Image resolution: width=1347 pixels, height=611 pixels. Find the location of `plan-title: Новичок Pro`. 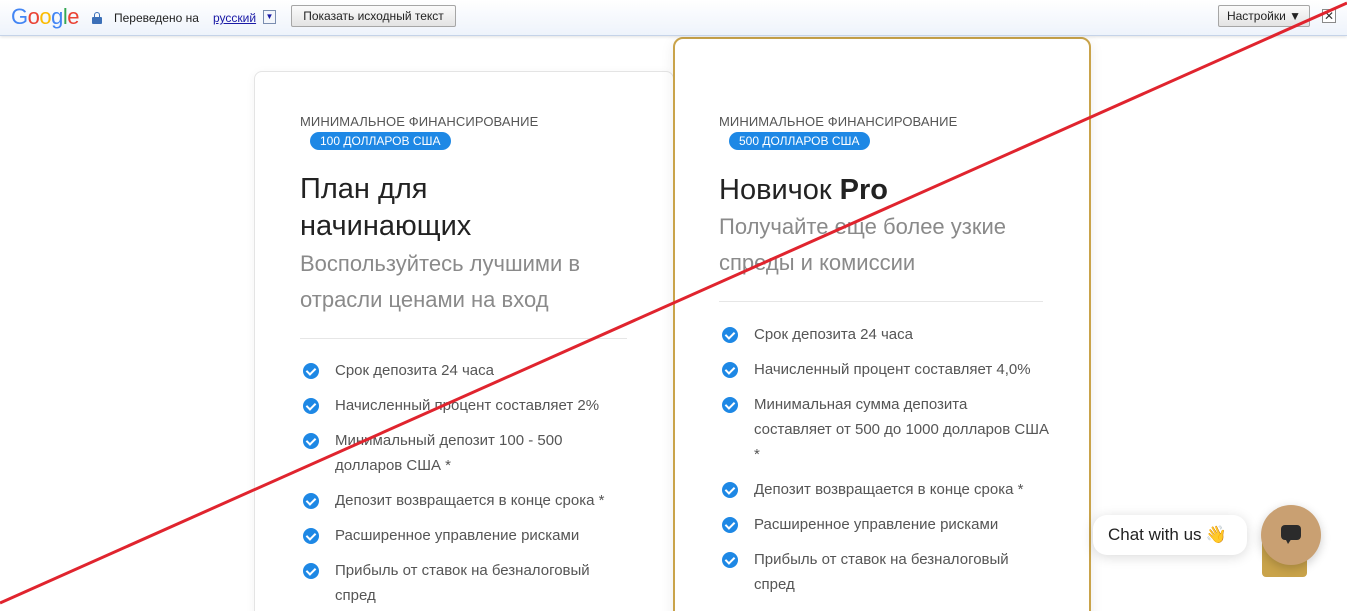

plan-title: Новичок Pro is located at coordinates (804, 190).